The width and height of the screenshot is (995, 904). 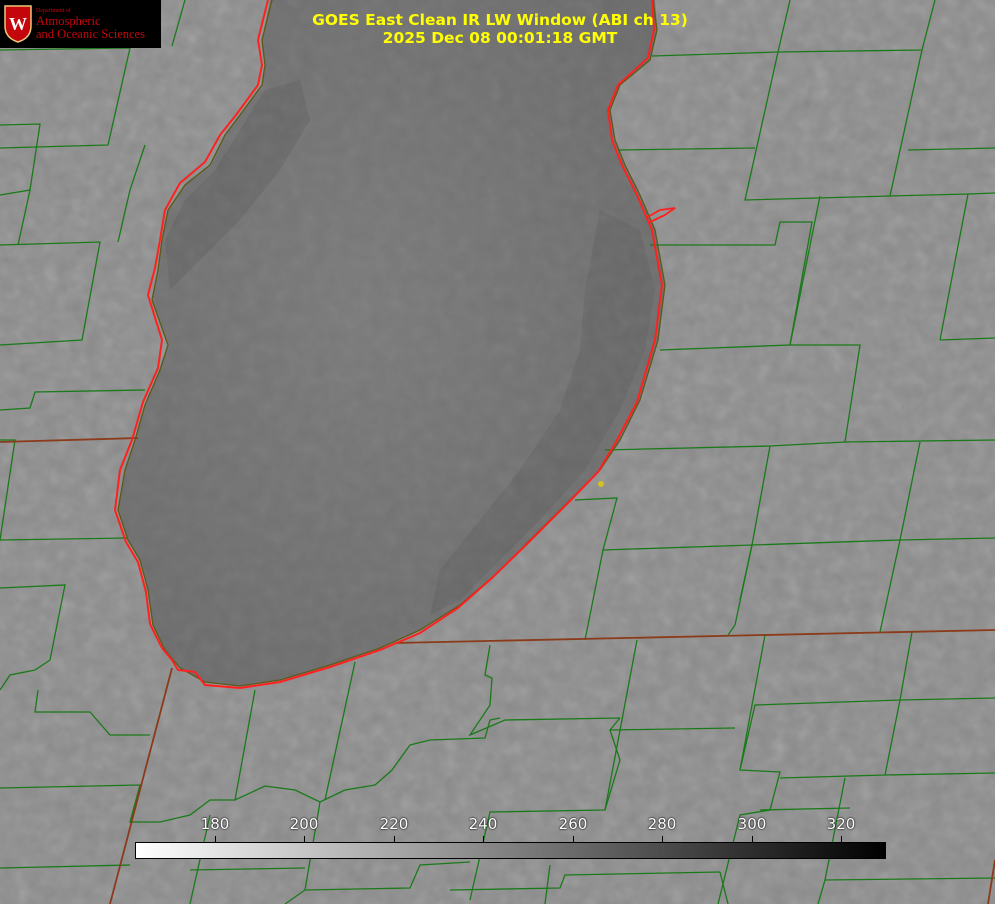 I want to click on colorbar, so click(x=510, y=850).